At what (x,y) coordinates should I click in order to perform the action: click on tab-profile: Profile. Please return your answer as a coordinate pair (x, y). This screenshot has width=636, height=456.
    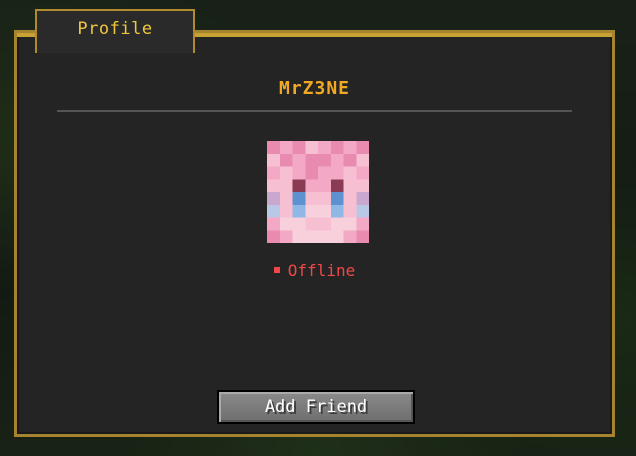
    Looking at the image, I should click on (115, 31).